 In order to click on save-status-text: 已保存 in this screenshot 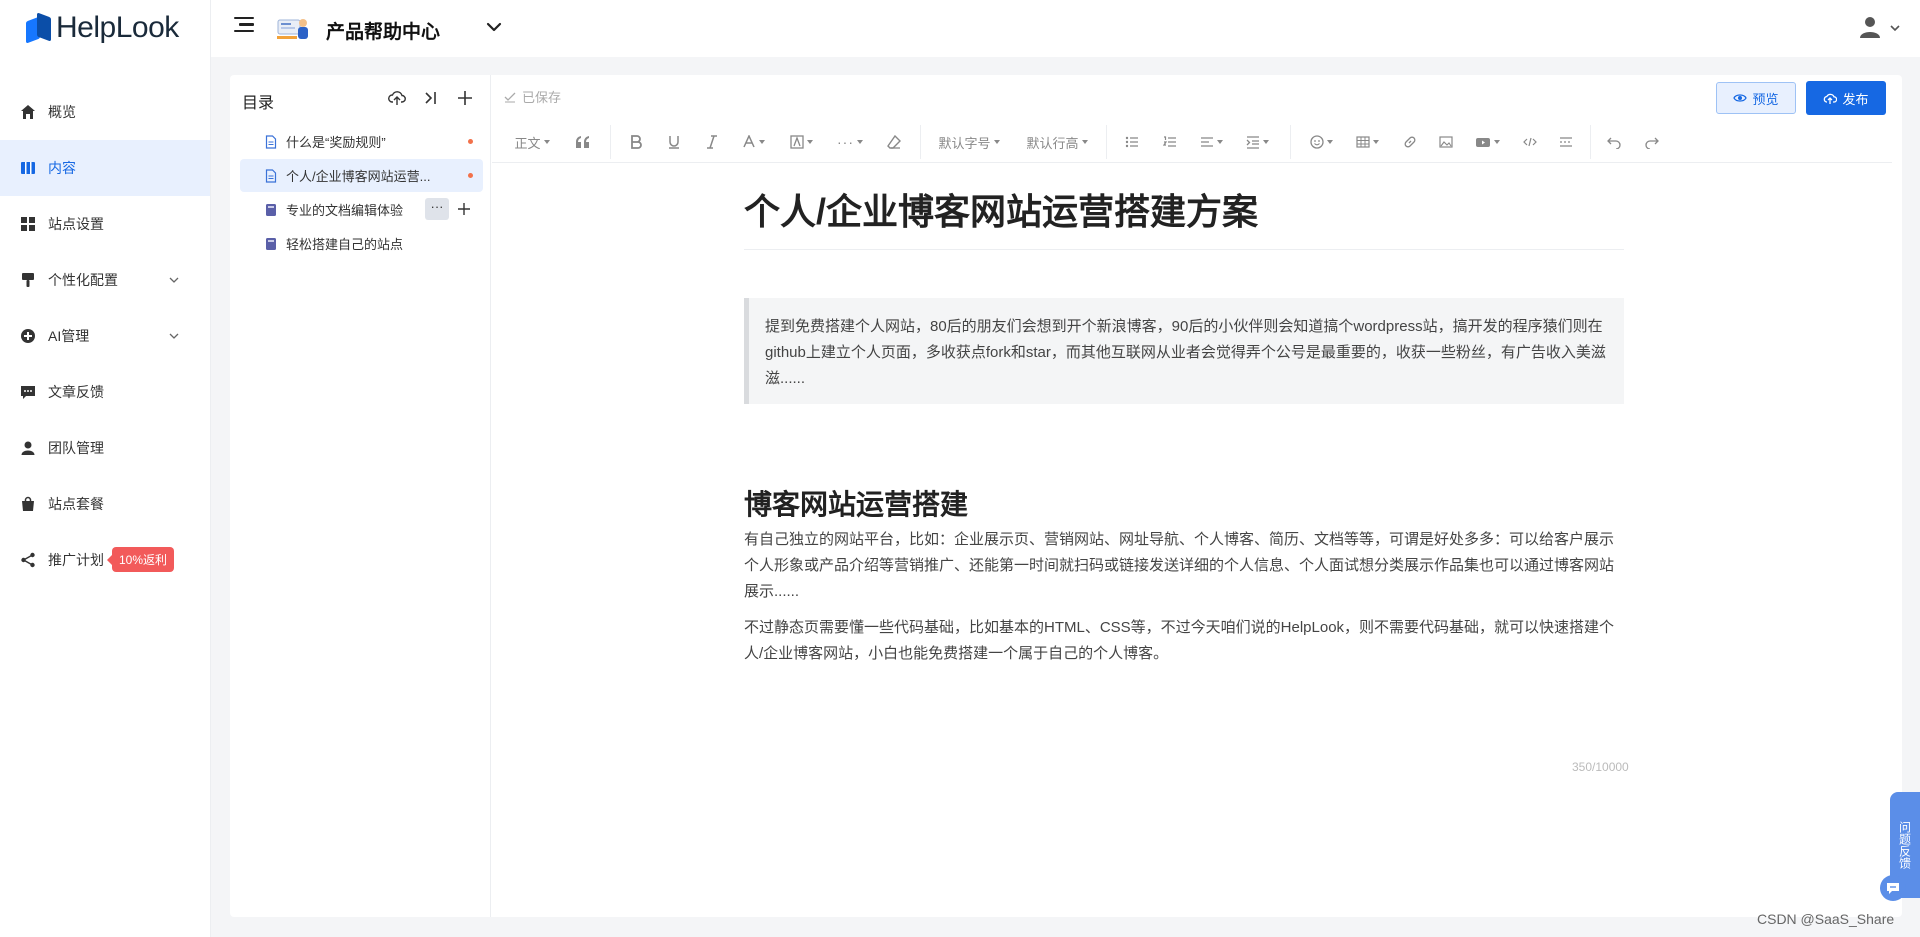, I will do `click(542, 97)`.